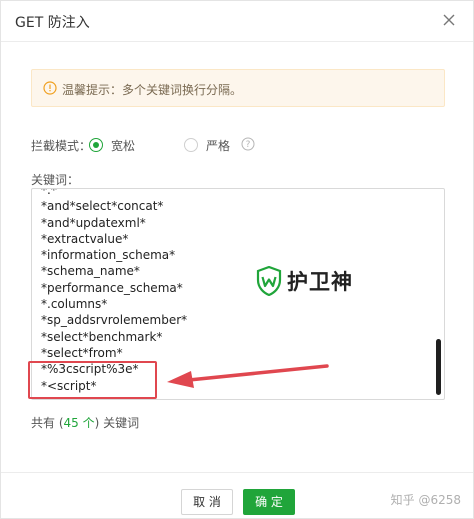  What do you see at coordinates (123, 145) in the screenshot?
I see `radio-loose-label: 宽松` at bounding box center [123, 145].